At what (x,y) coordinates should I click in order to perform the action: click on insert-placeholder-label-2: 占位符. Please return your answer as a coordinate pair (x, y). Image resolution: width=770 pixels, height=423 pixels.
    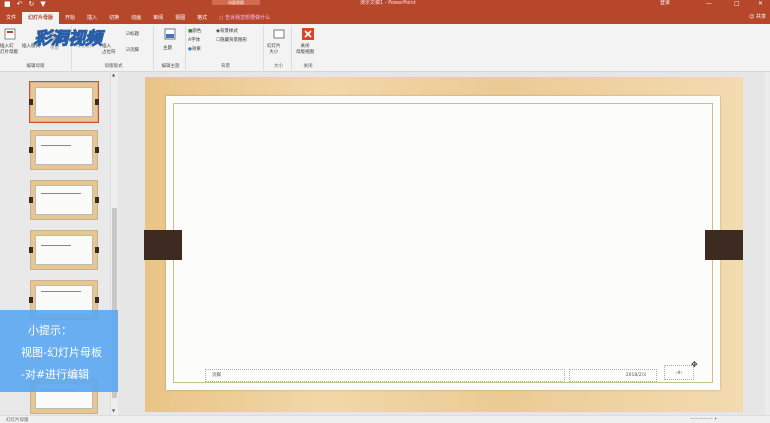
    Looking at the image, I should click on (109, 52).